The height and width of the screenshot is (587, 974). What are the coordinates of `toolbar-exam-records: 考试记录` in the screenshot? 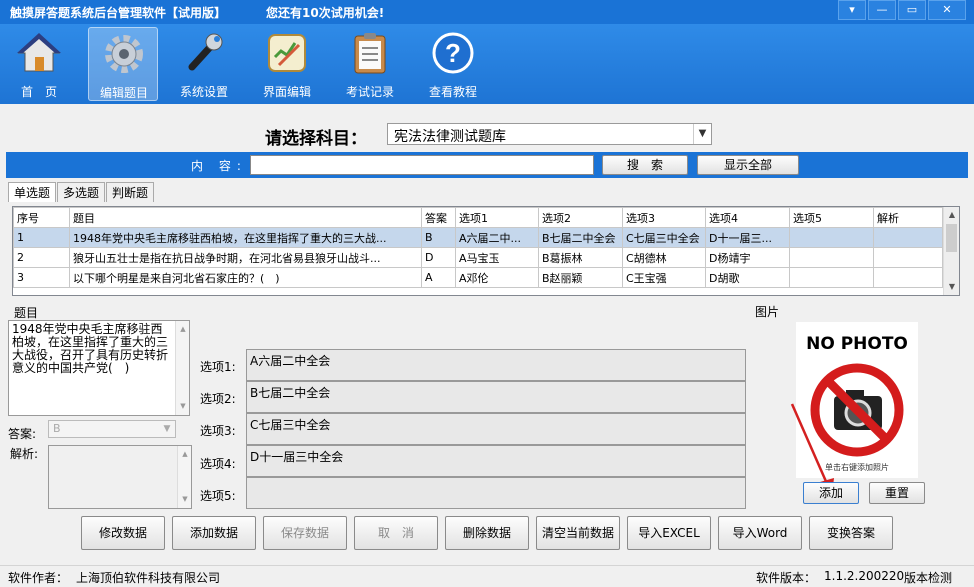 It's located at (370, 64).